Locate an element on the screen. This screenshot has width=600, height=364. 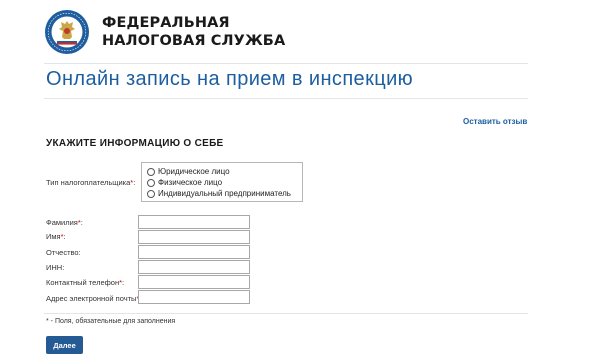
radio-legal-entity: Юридическое лицо is located at coordinates (188, 171).